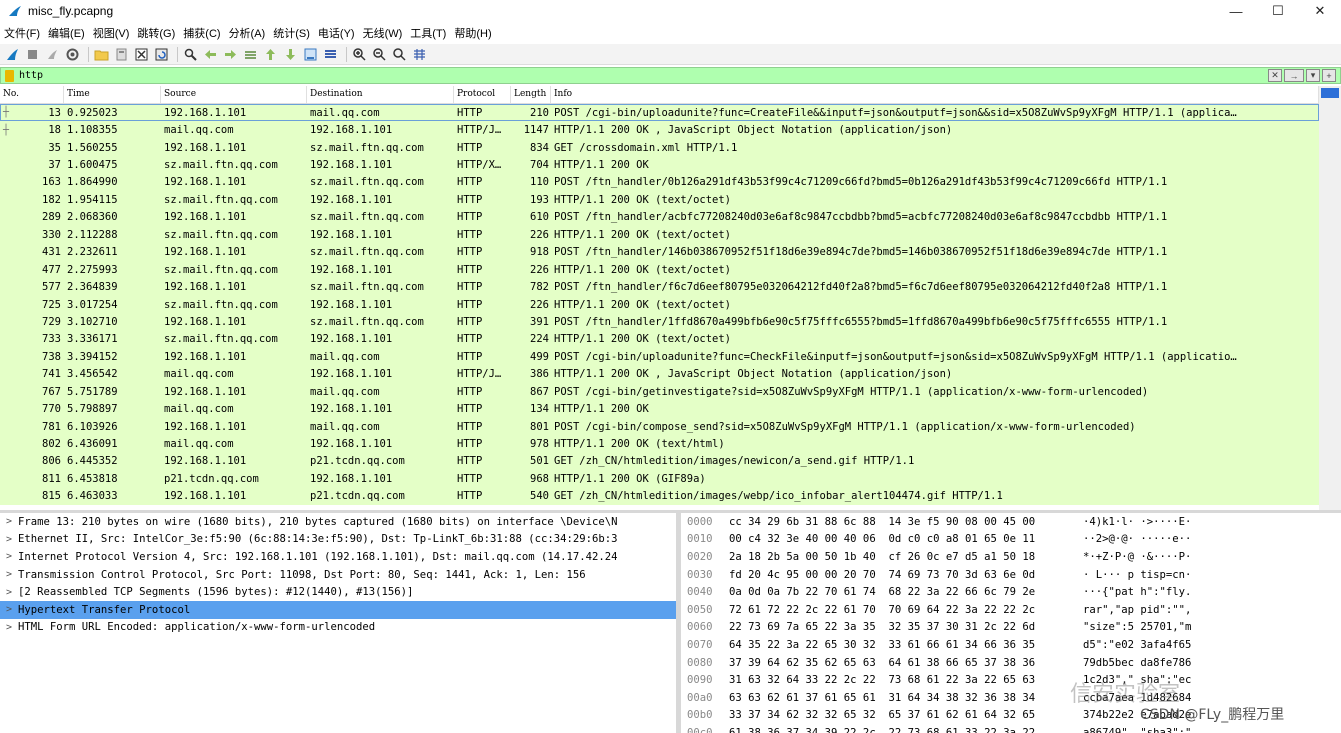  Describe the element at coordinates (250, 54) in the screenshot. I see `go-to-packet-icon` at that location.